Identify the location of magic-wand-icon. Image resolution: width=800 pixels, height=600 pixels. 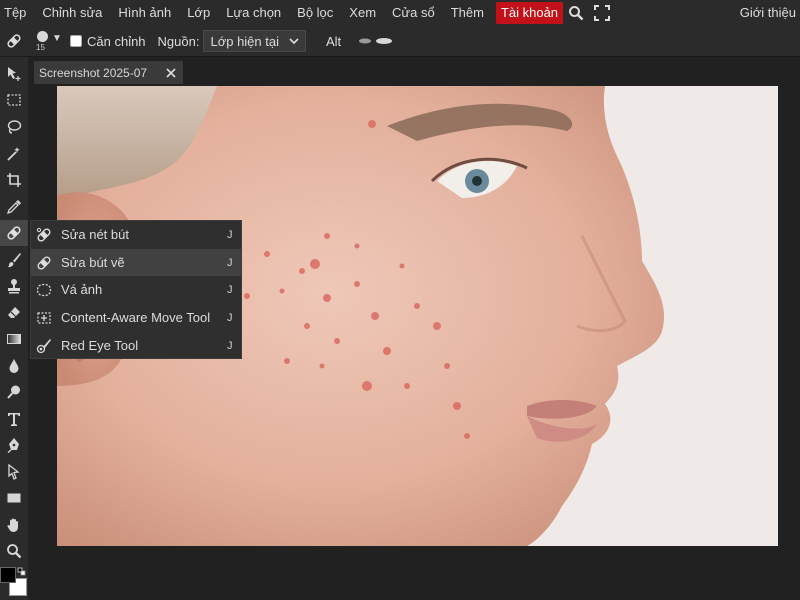
(14, 154).